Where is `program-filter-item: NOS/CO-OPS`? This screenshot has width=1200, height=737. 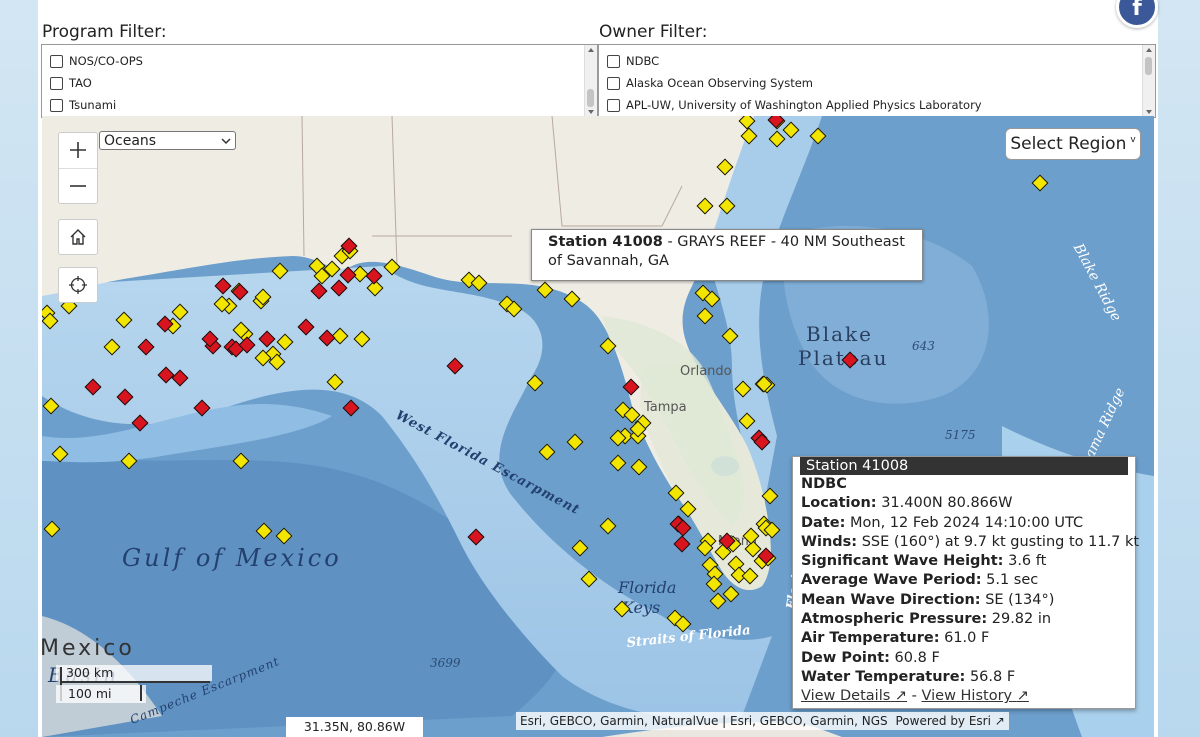 program-filter-item: NOS/CO-OPS is located at coordinates (319, 61).